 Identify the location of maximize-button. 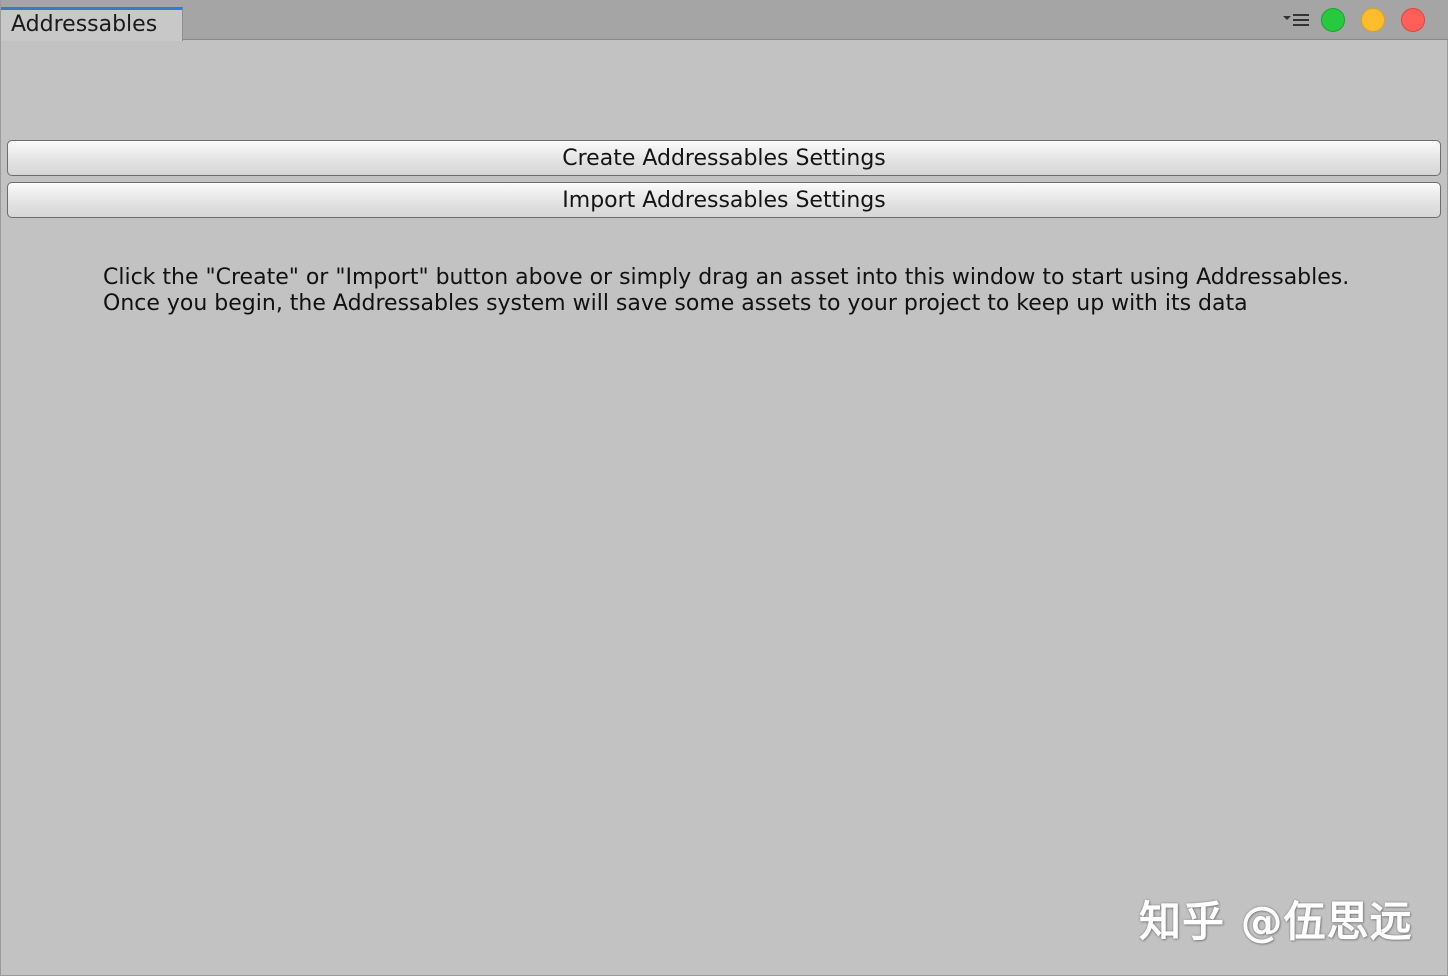
(1333, 20).